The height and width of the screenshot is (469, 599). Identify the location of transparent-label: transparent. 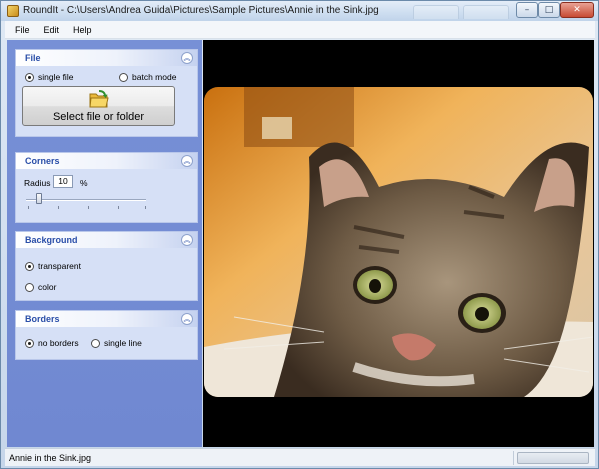
(59, 266).